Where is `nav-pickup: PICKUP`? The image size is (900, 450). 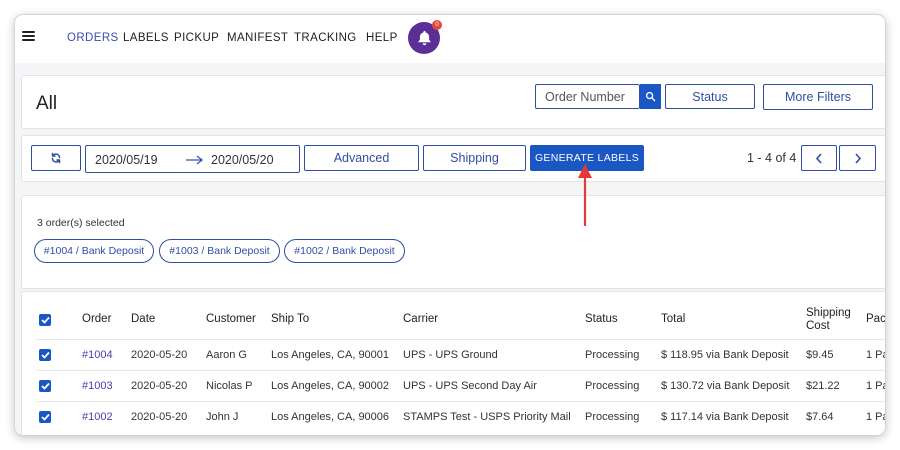 nav-pickup: PICKUP is located at coordinates (196, 38).